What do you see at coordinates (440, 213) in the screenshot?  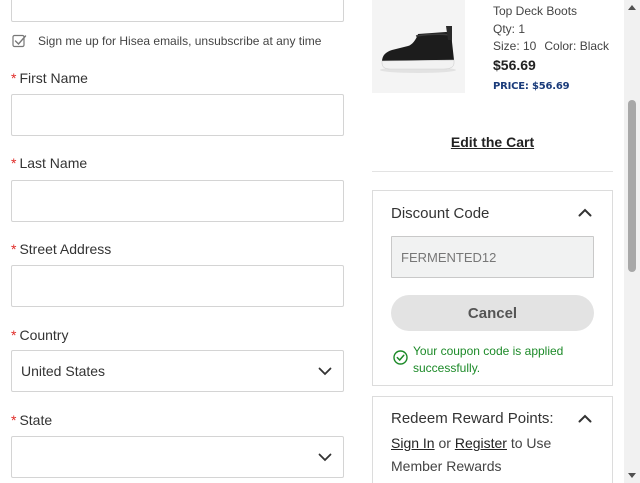 I see `discount-title: Discount Code` at bounding box center [440, 213].